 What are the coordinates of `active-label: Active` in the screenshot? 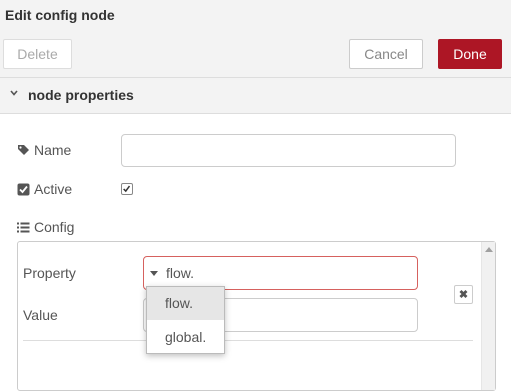 It's located at (53, 189).